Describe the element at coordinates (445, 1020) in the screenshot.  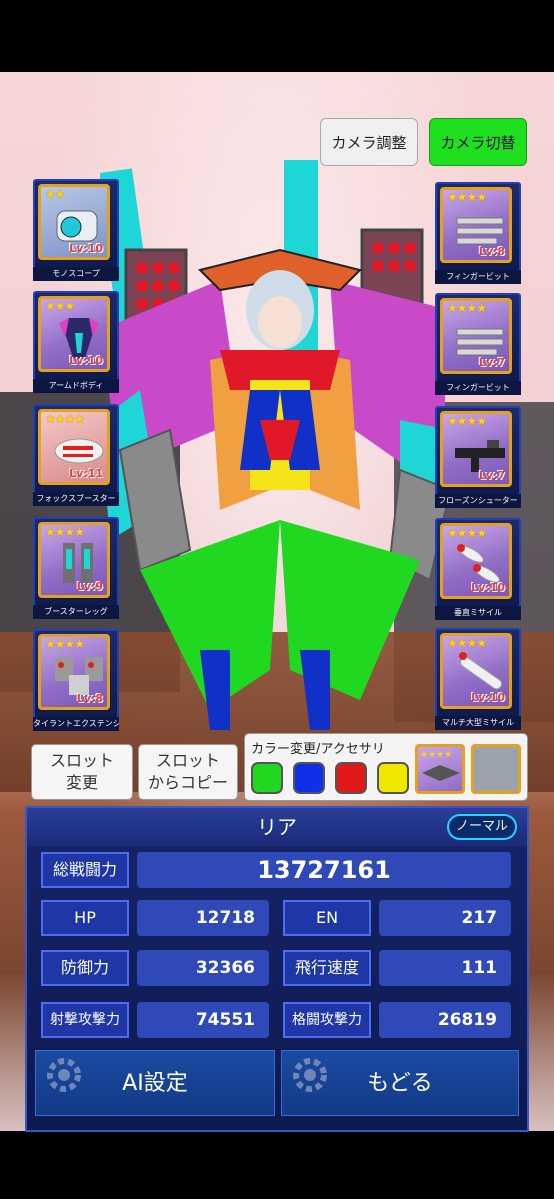
I see `melee-attack-value: 26819` at that location.